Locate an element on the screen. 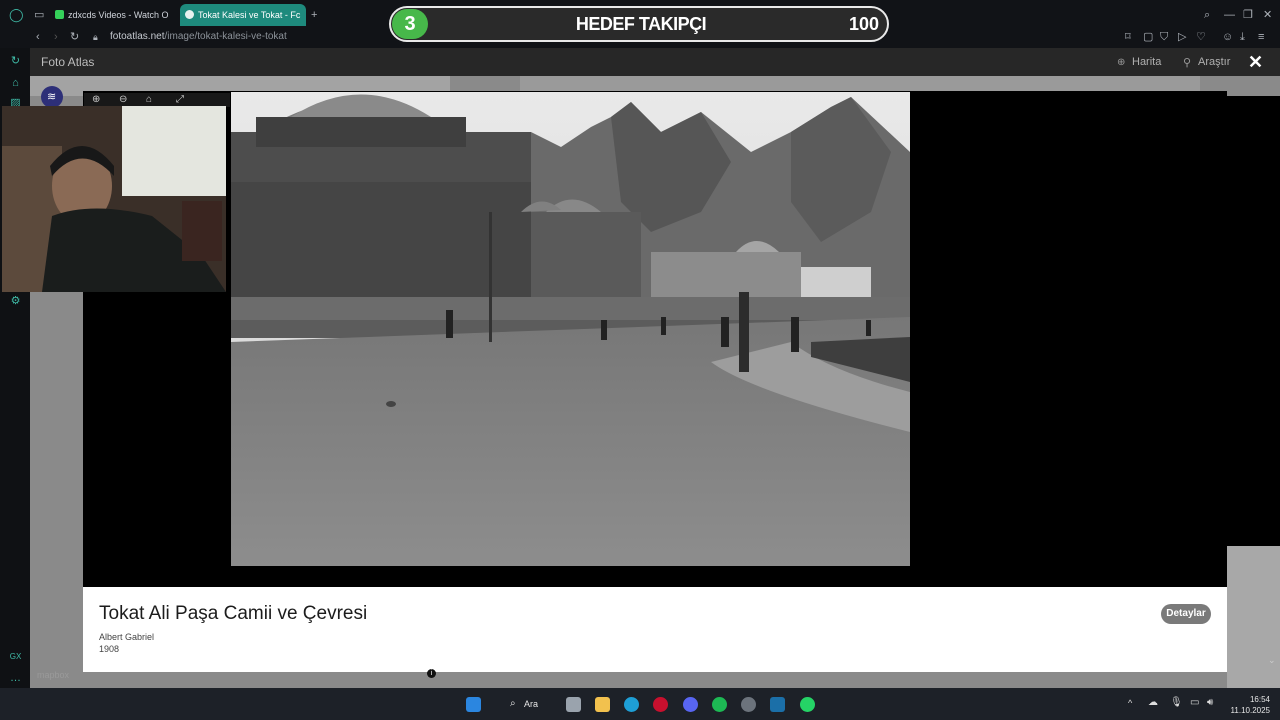  sidebar-settings-icon: ⚙ is located at coordinates (15, 301).